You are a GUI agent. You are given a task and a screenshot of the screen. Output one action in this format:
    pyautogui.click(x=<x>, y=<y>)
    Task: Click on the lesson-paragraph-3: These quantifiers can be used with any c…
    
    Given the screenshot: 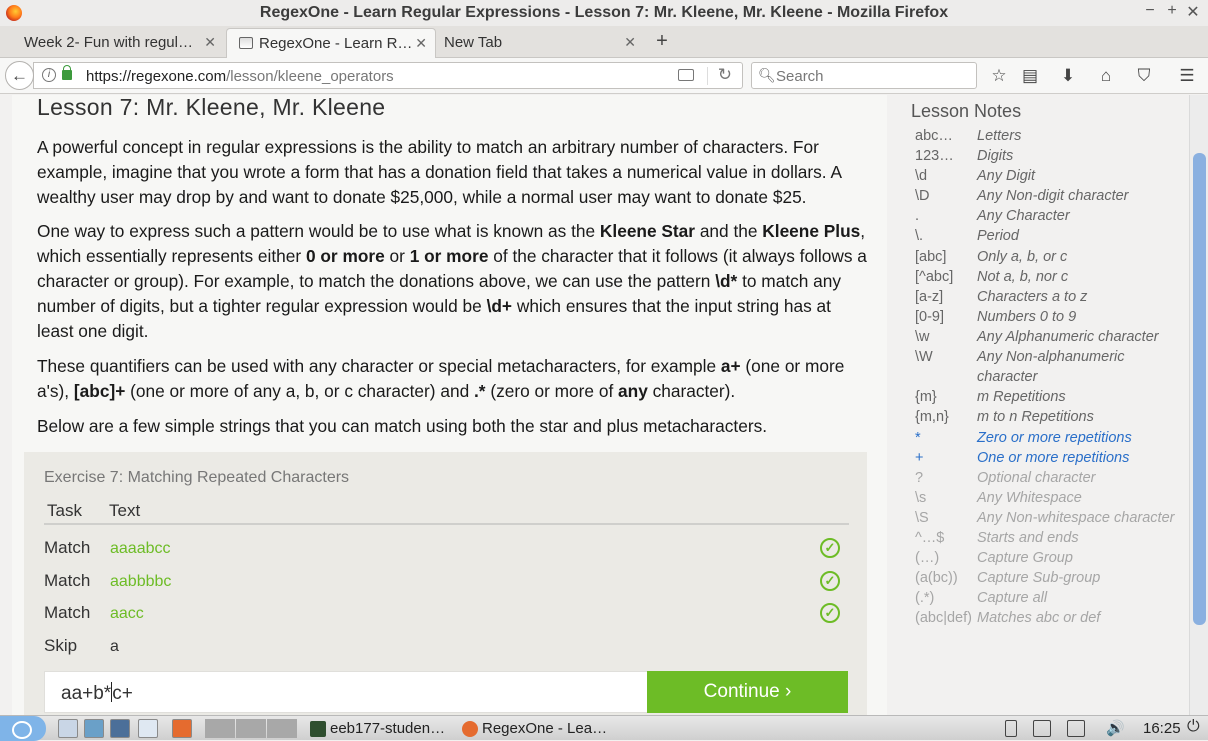 What is the action you would take?
    pyautogui.click(x=441, y=378)
    